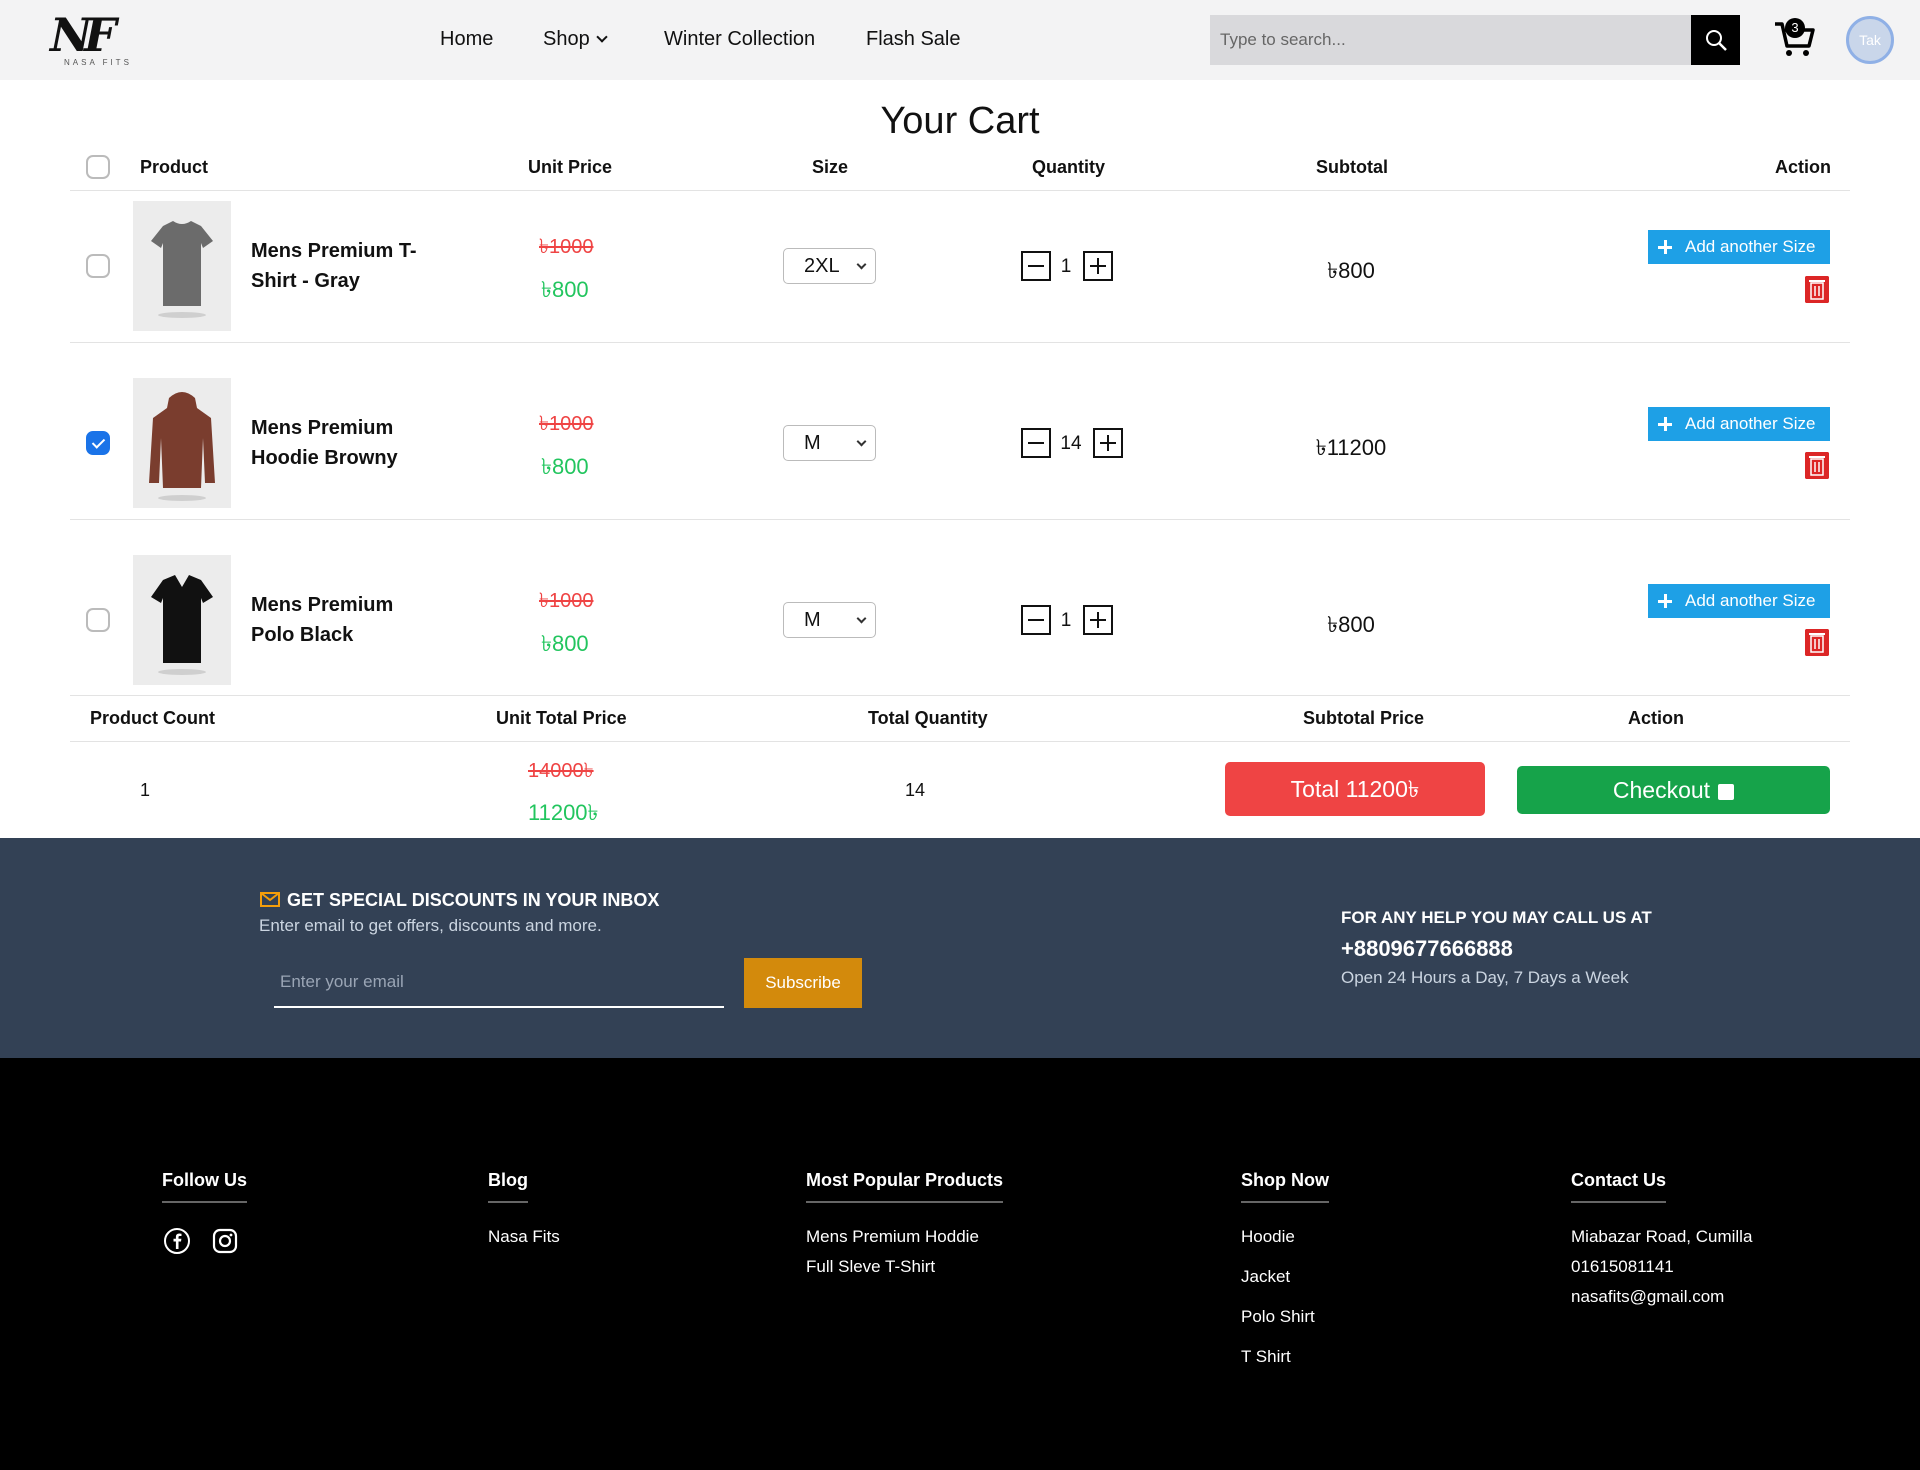 The width and height of the screenshot is (1920, 1470). I want to click on cart-count-badge: 3, so click(1795, 28).